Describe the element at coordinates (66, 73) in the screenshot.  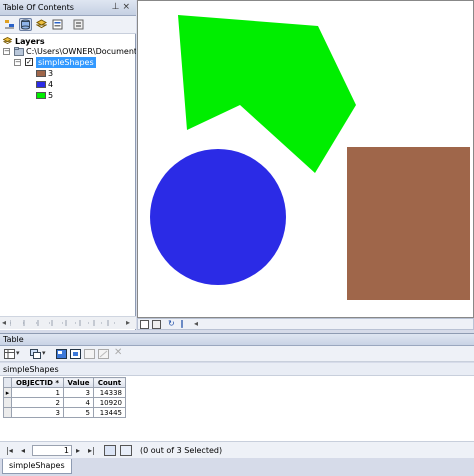
I see `legend-item-3: 3` at that location.